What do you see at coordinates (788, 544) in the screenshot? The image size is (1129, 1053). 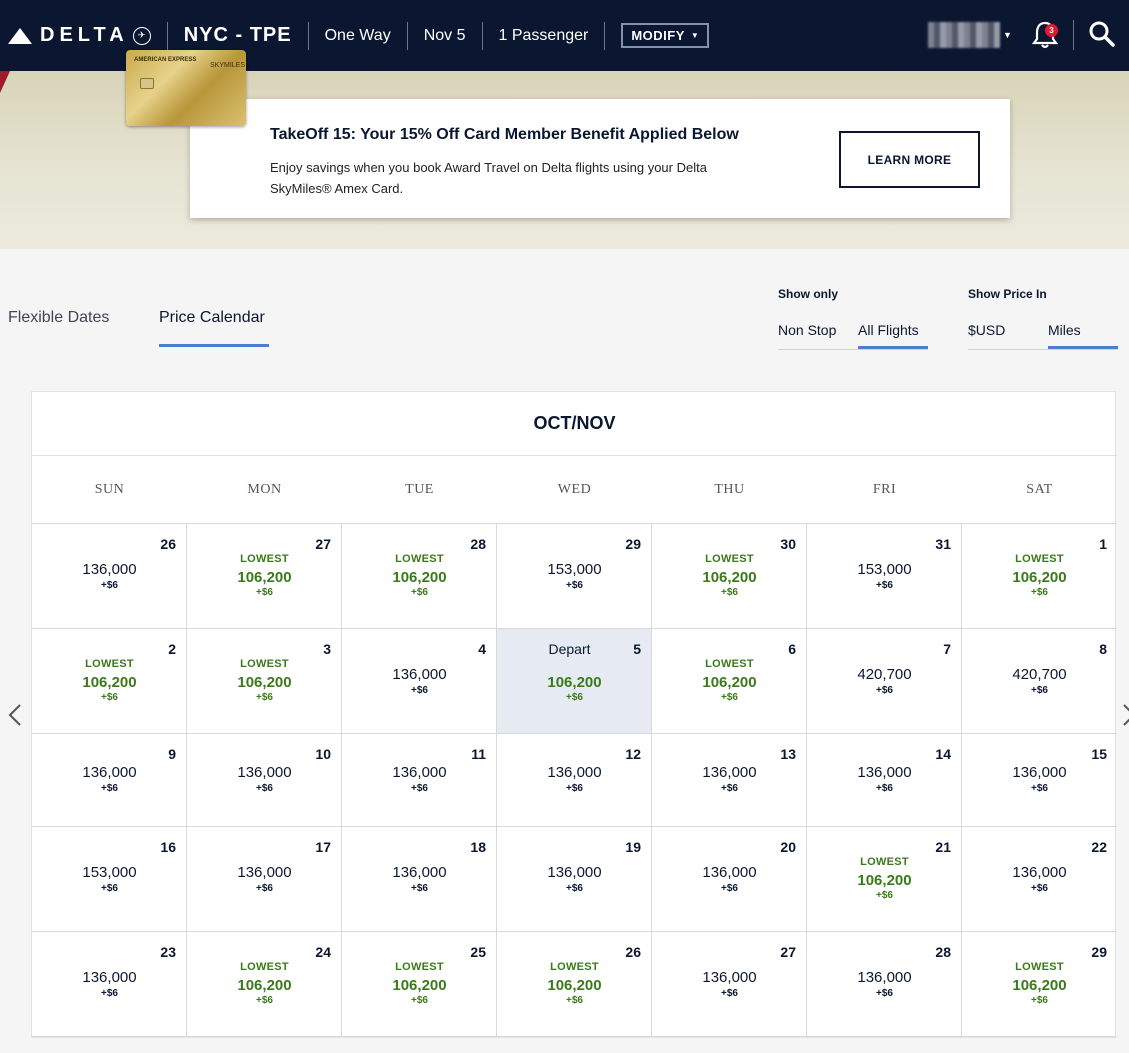 I see `day-number: 30` at bounding box center [788, 544].